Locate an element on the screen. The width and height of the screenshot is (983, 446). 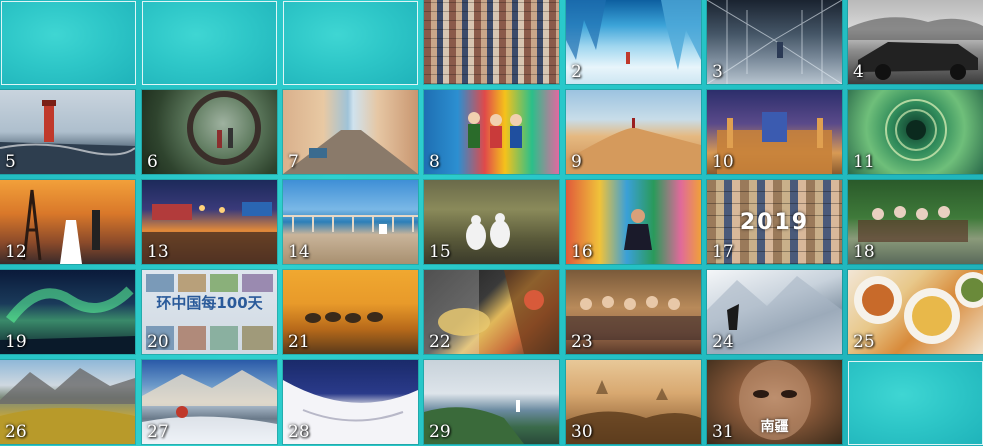
photo-tile-17: 2019 17 is located at coordinates (774, 222).